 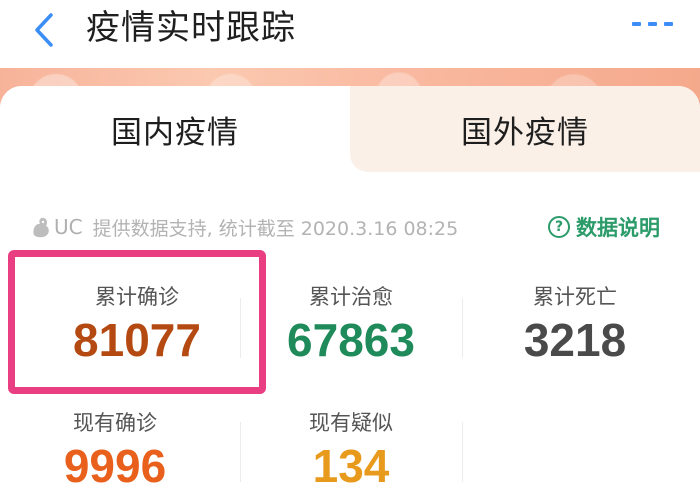 I want to click on stat-cumulative-cured: 累计治愈 67863, so click(x=351, y=325).